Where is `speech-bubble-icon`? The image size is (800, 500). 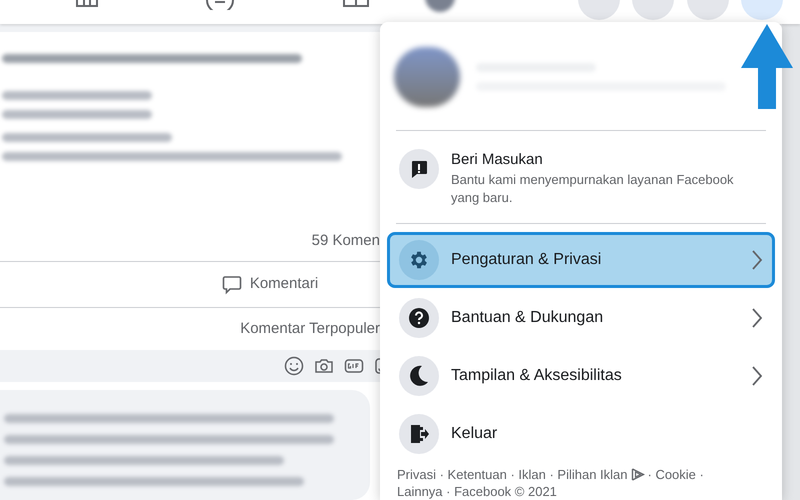 speech-bubble-icon is located at coordinates (232, 284).